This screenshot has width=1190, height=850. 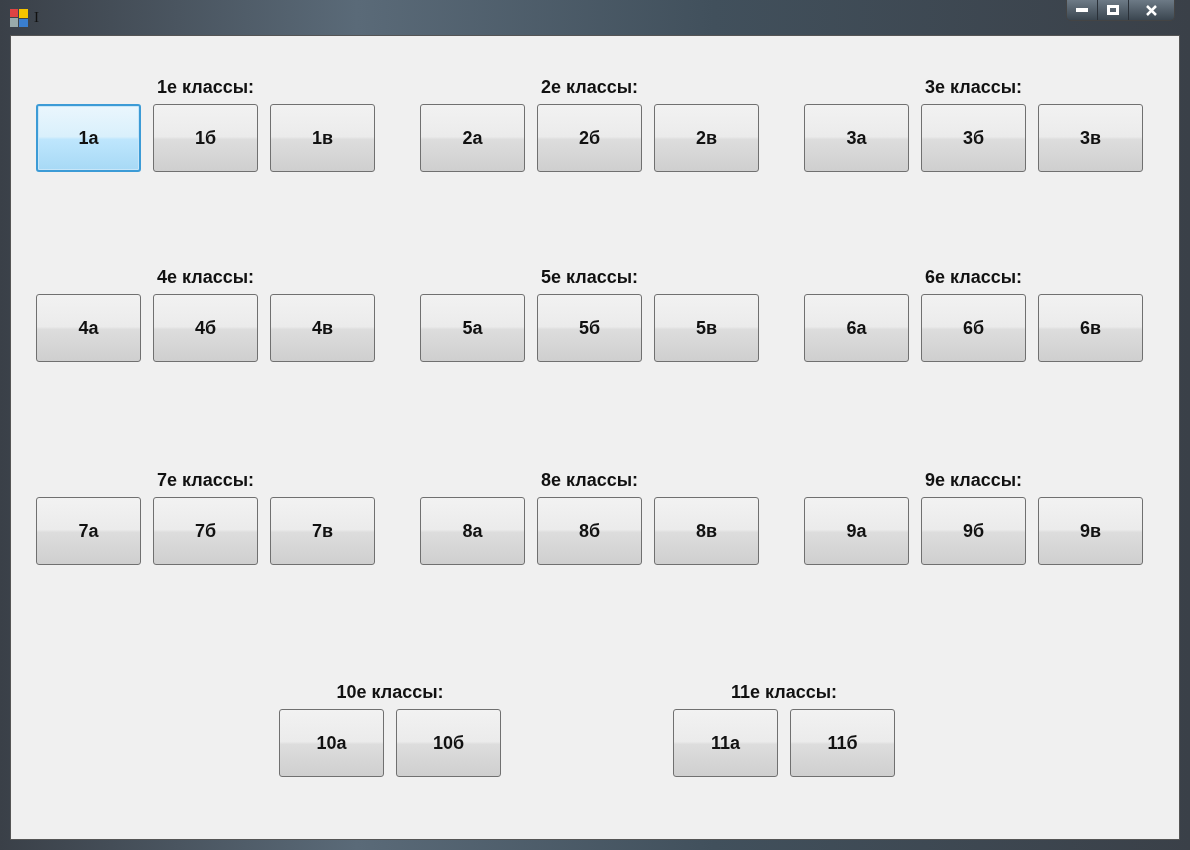 I want to click on group-label: 8е классы:, so click(x=589, y=480).